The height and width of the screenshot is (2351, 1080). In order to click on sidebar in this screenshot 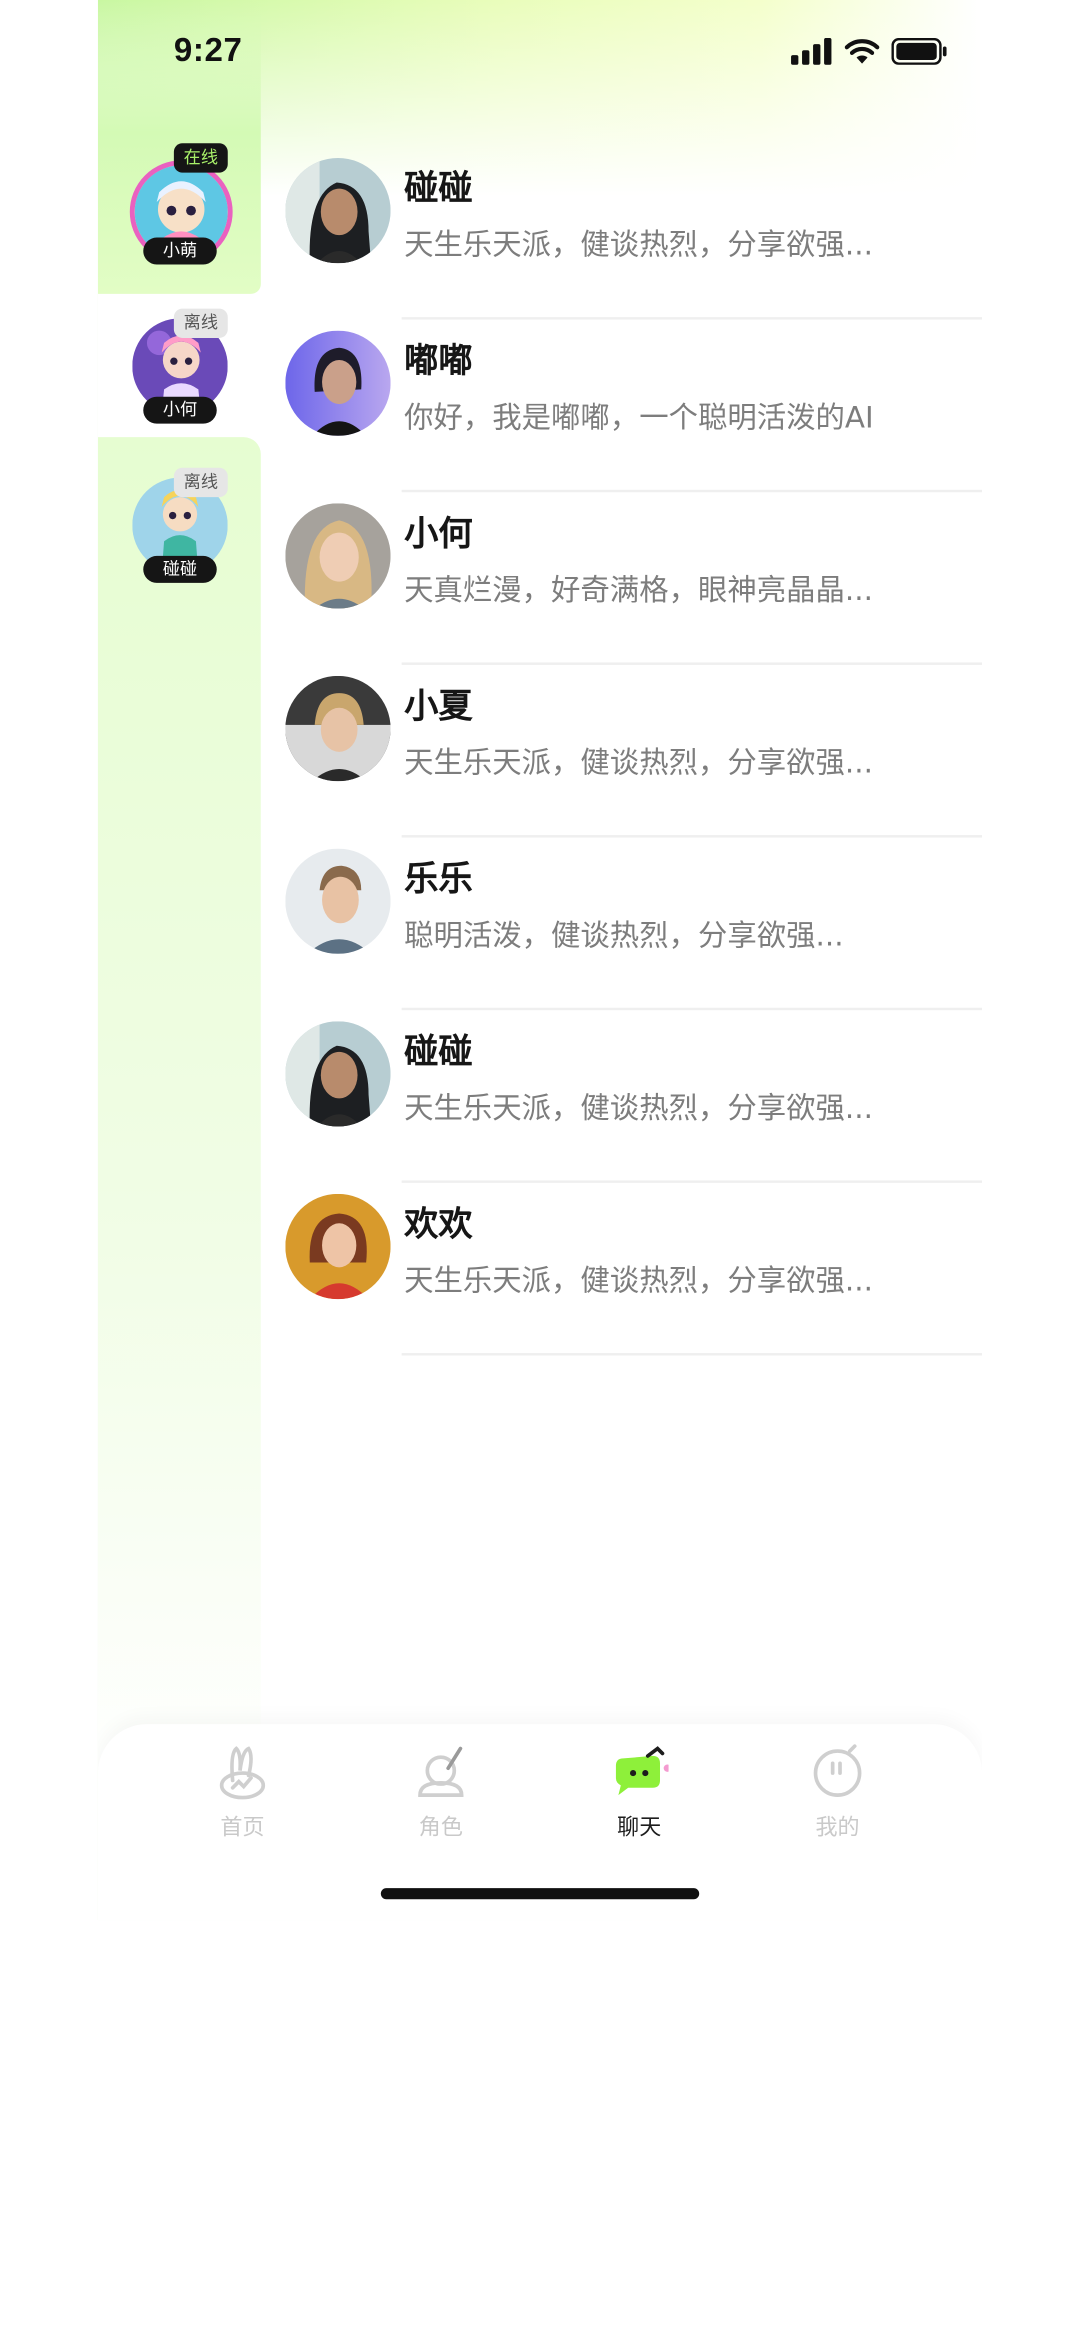, I will do `click(179, 1111)`.